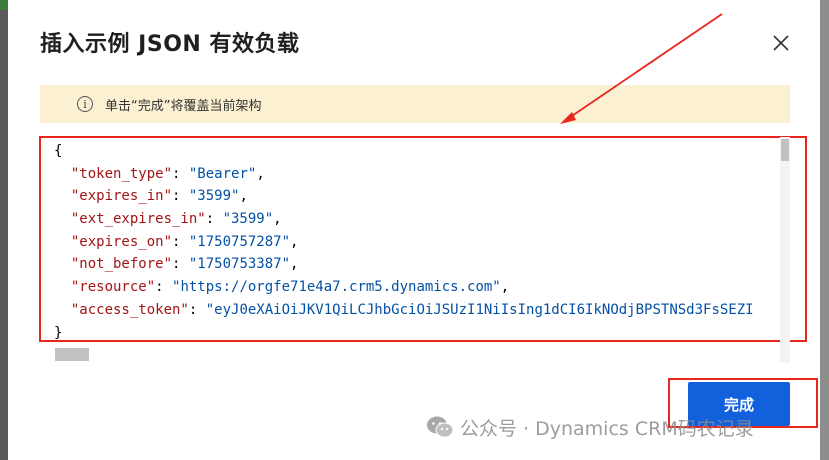  What do you see at coordinates (440, 427) in the screenshot?
I see `wechat-logo-icon` at bounding box center [440, 427].